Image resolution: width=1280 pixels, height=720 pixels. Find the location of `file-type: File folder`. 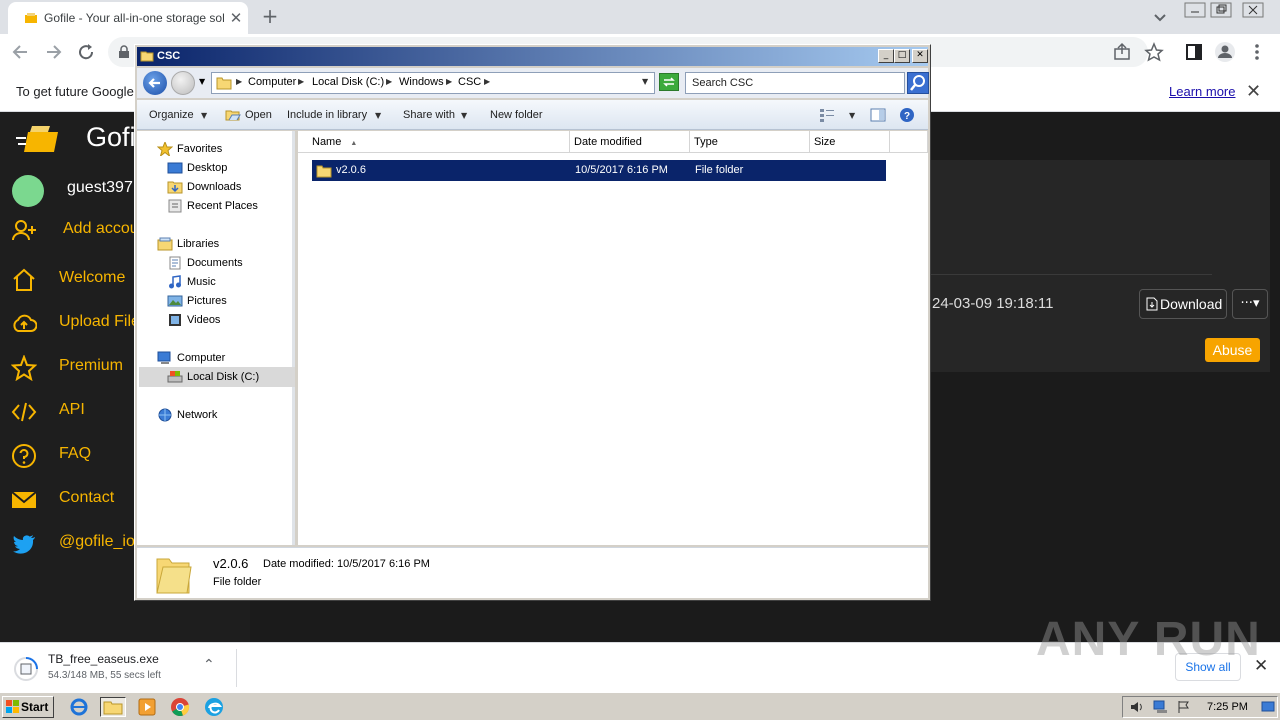

file-type: File folder is located at coordinates (719, 170).